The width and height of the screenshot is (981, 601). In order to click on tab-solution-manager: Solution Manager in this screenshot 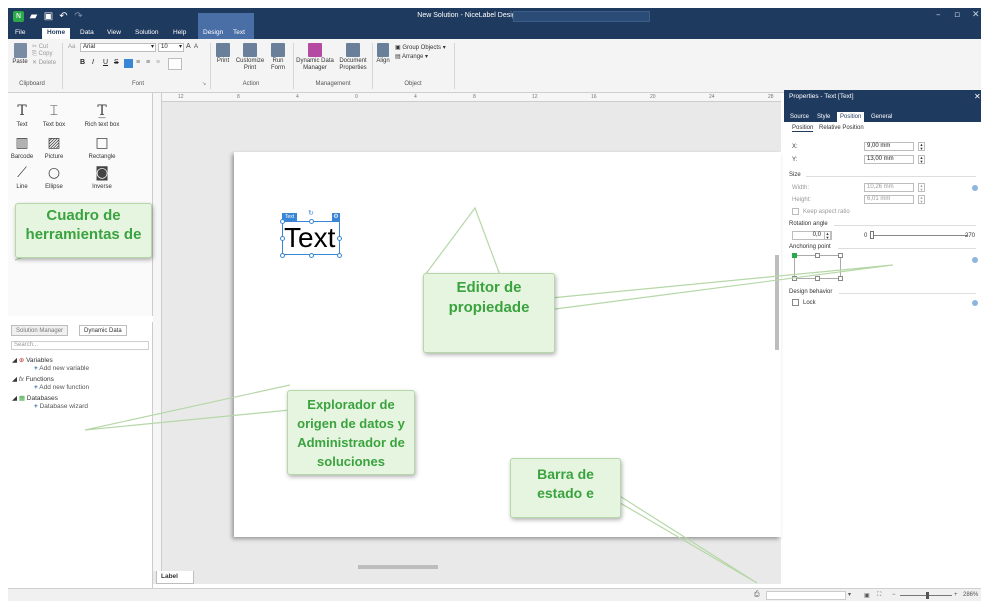, I will do `click(40, 330)`.